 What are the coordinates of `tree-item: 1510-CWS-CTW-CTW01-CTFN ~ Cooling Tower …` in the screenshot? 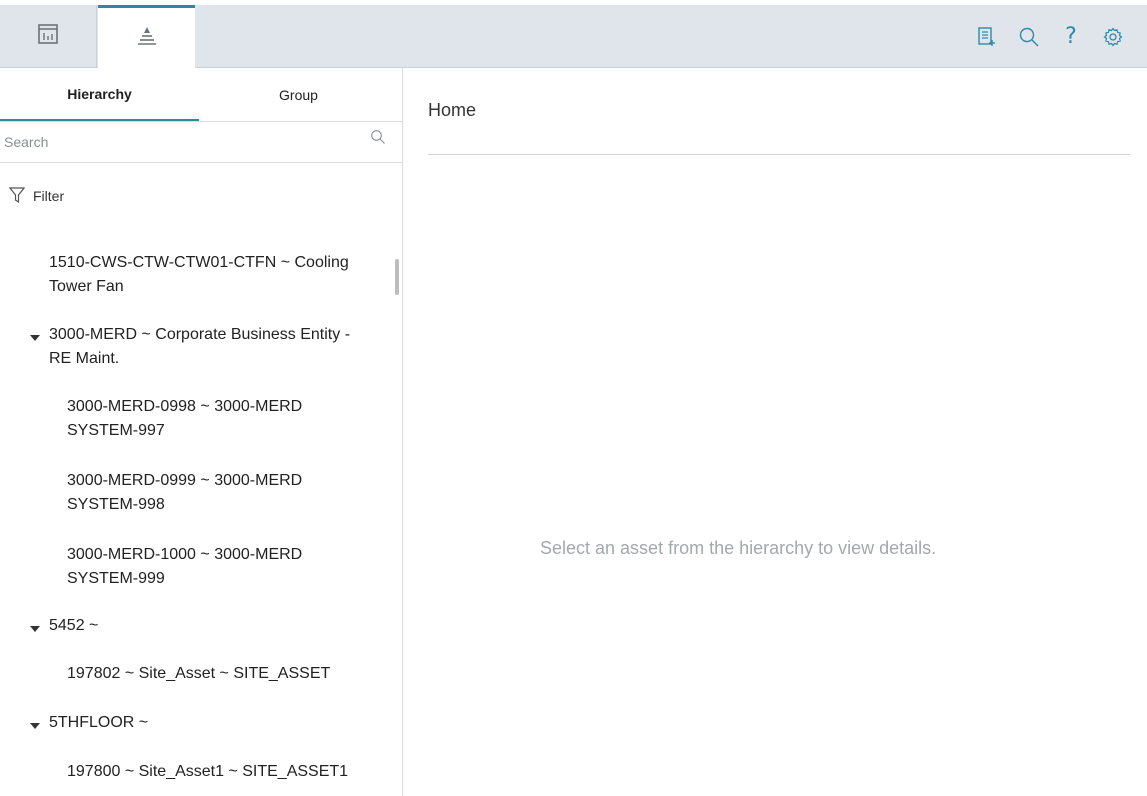 It's located at (199, 275).